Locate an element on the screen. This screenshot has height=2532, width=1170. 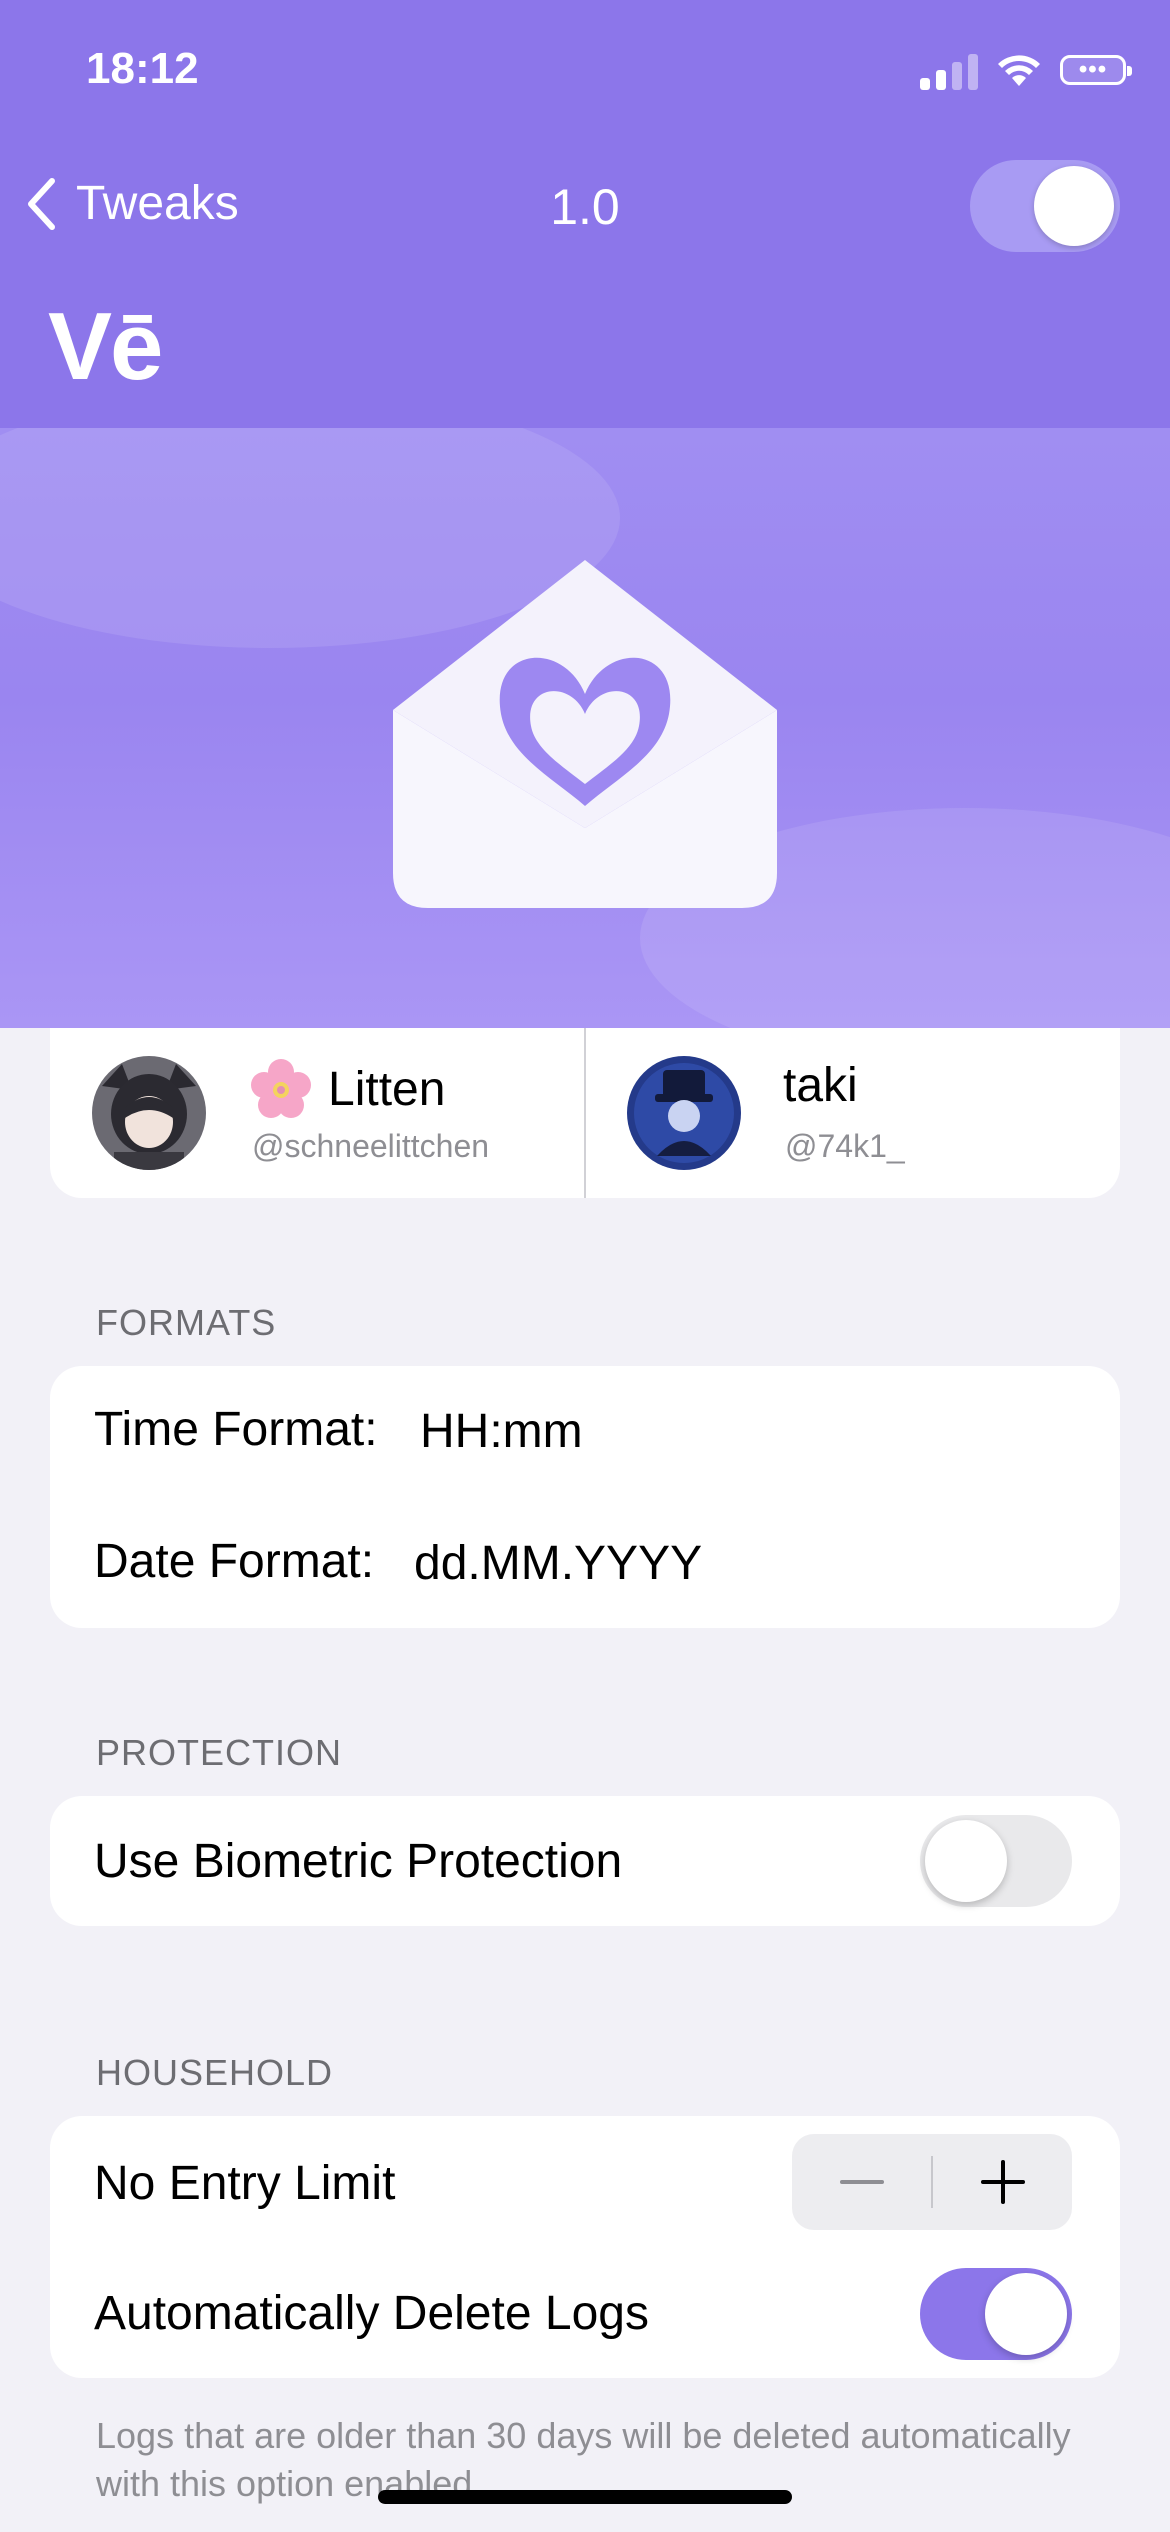
section-header-formats: FORMATS is located at coordinates (186, 1322).